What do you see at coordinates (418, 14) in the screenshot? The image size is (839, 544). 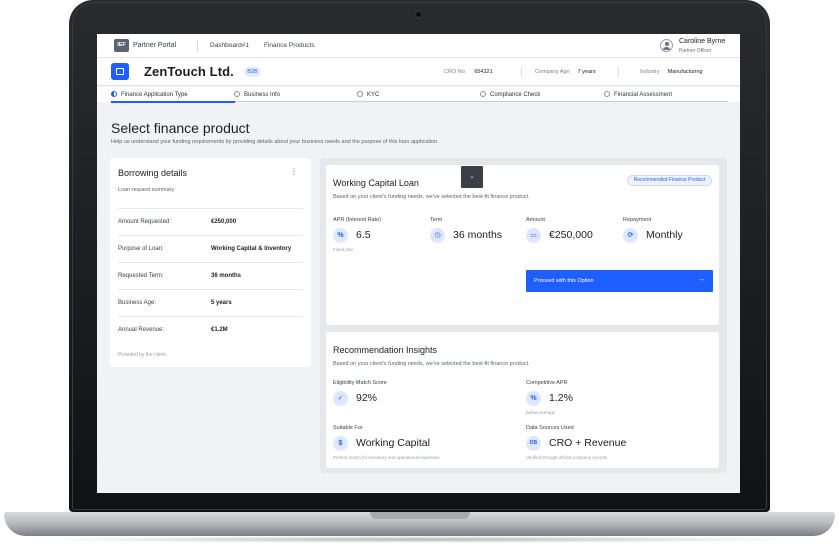 I see `camera-icon` at bounding box center [418, 14].